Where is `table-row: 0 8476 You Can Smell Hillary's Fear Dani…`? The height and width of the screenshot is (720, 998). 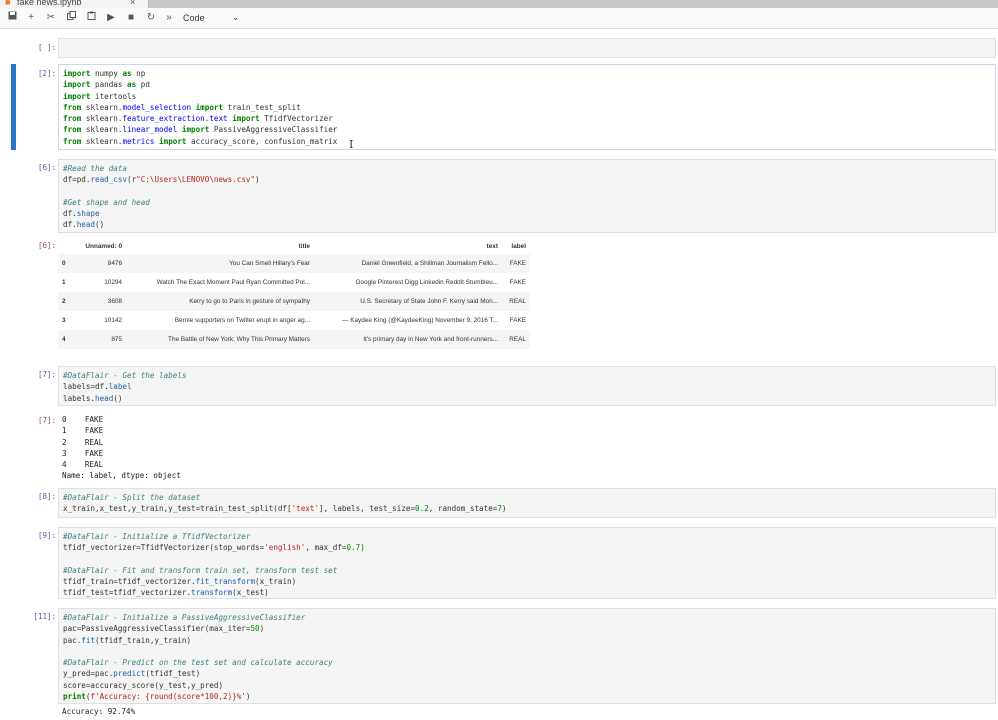
table-row: 0 8476 You Can Smell Hillary's Fear Dani… is located at coordinates (294, 263).